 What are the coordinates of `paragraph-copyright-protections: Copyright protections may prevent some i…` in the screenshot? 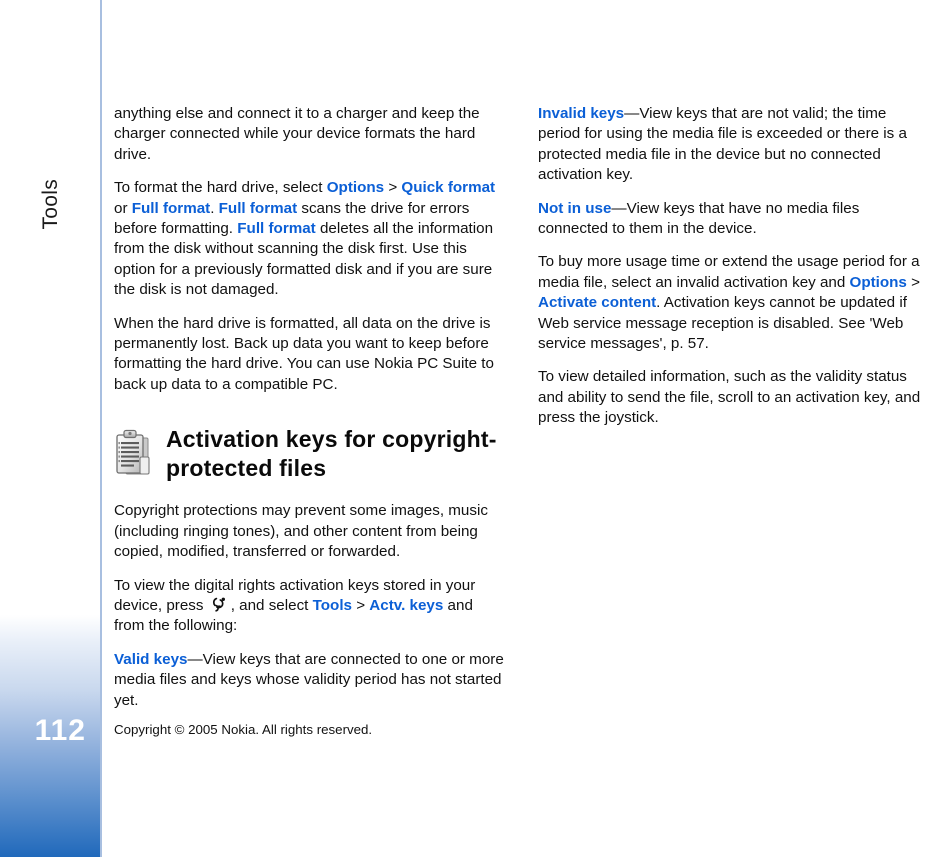 It's located at (301, 531).